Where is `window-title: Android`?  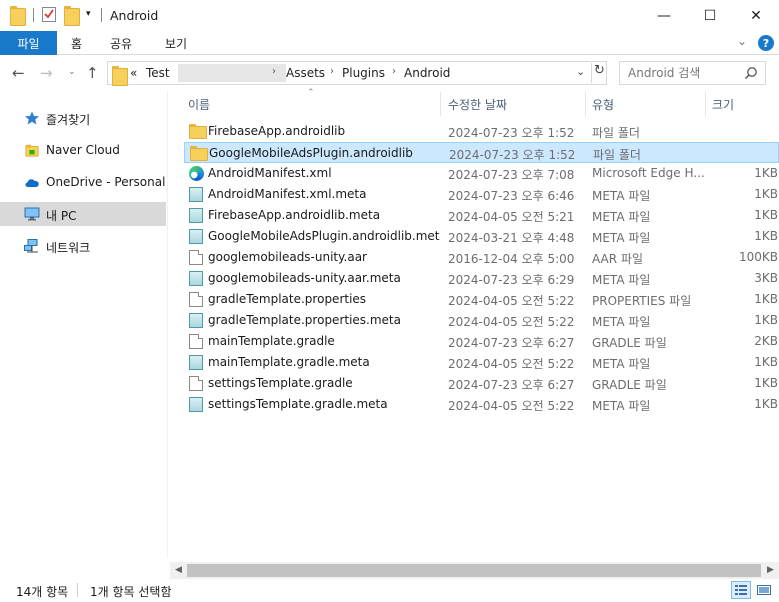 window-title: Android is located at coordinates (134, 15).